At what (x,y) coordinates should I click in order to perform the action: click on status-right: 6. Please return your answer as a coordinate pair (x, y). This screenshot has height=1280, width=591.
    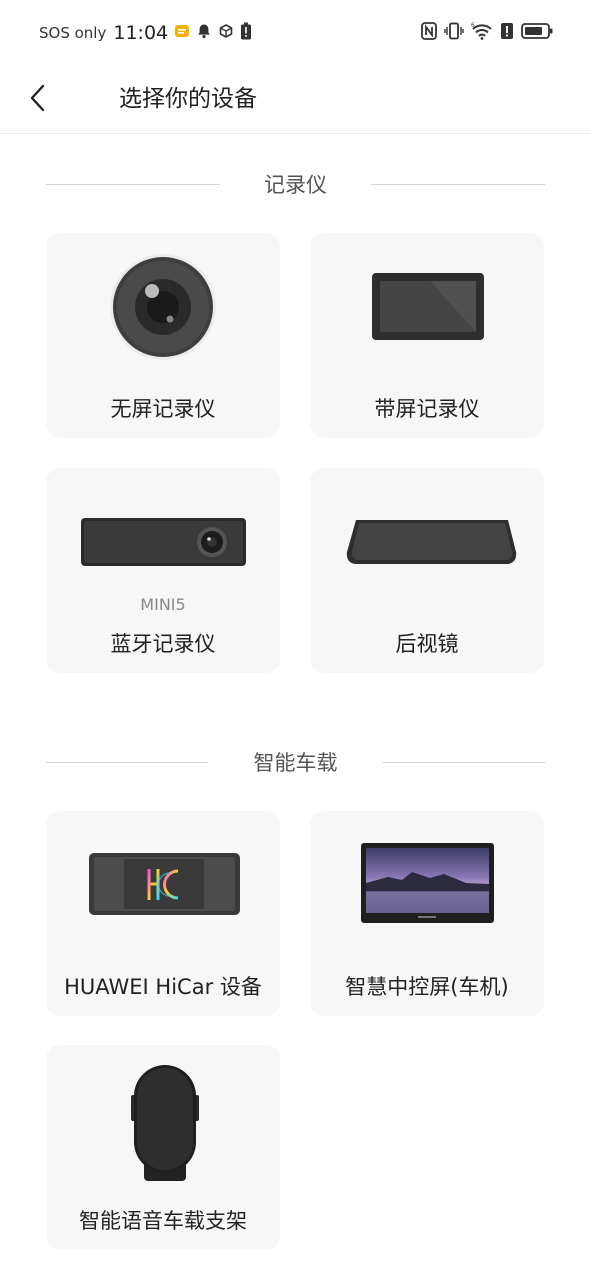
    Looking at the image, I should click on (487, 33).